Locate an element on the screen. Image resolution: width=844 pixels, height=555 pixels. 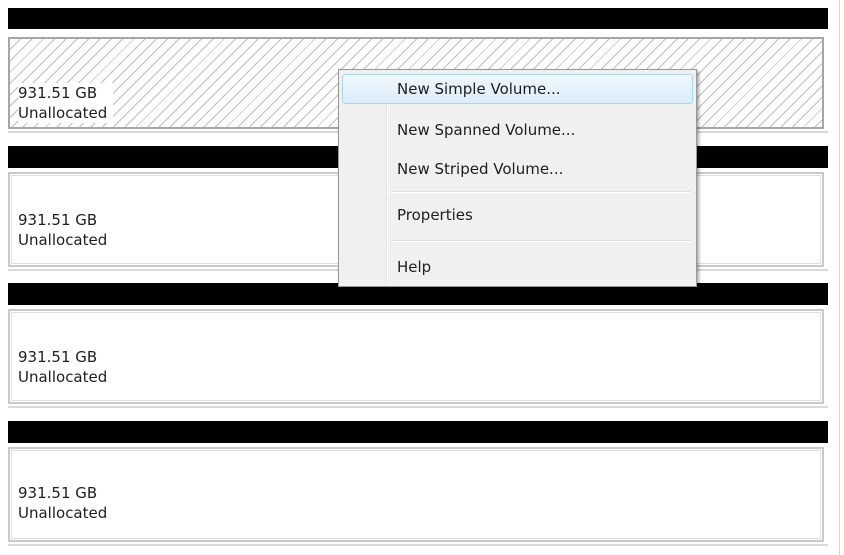
panel-right-border is located at coordinates (839, 277).